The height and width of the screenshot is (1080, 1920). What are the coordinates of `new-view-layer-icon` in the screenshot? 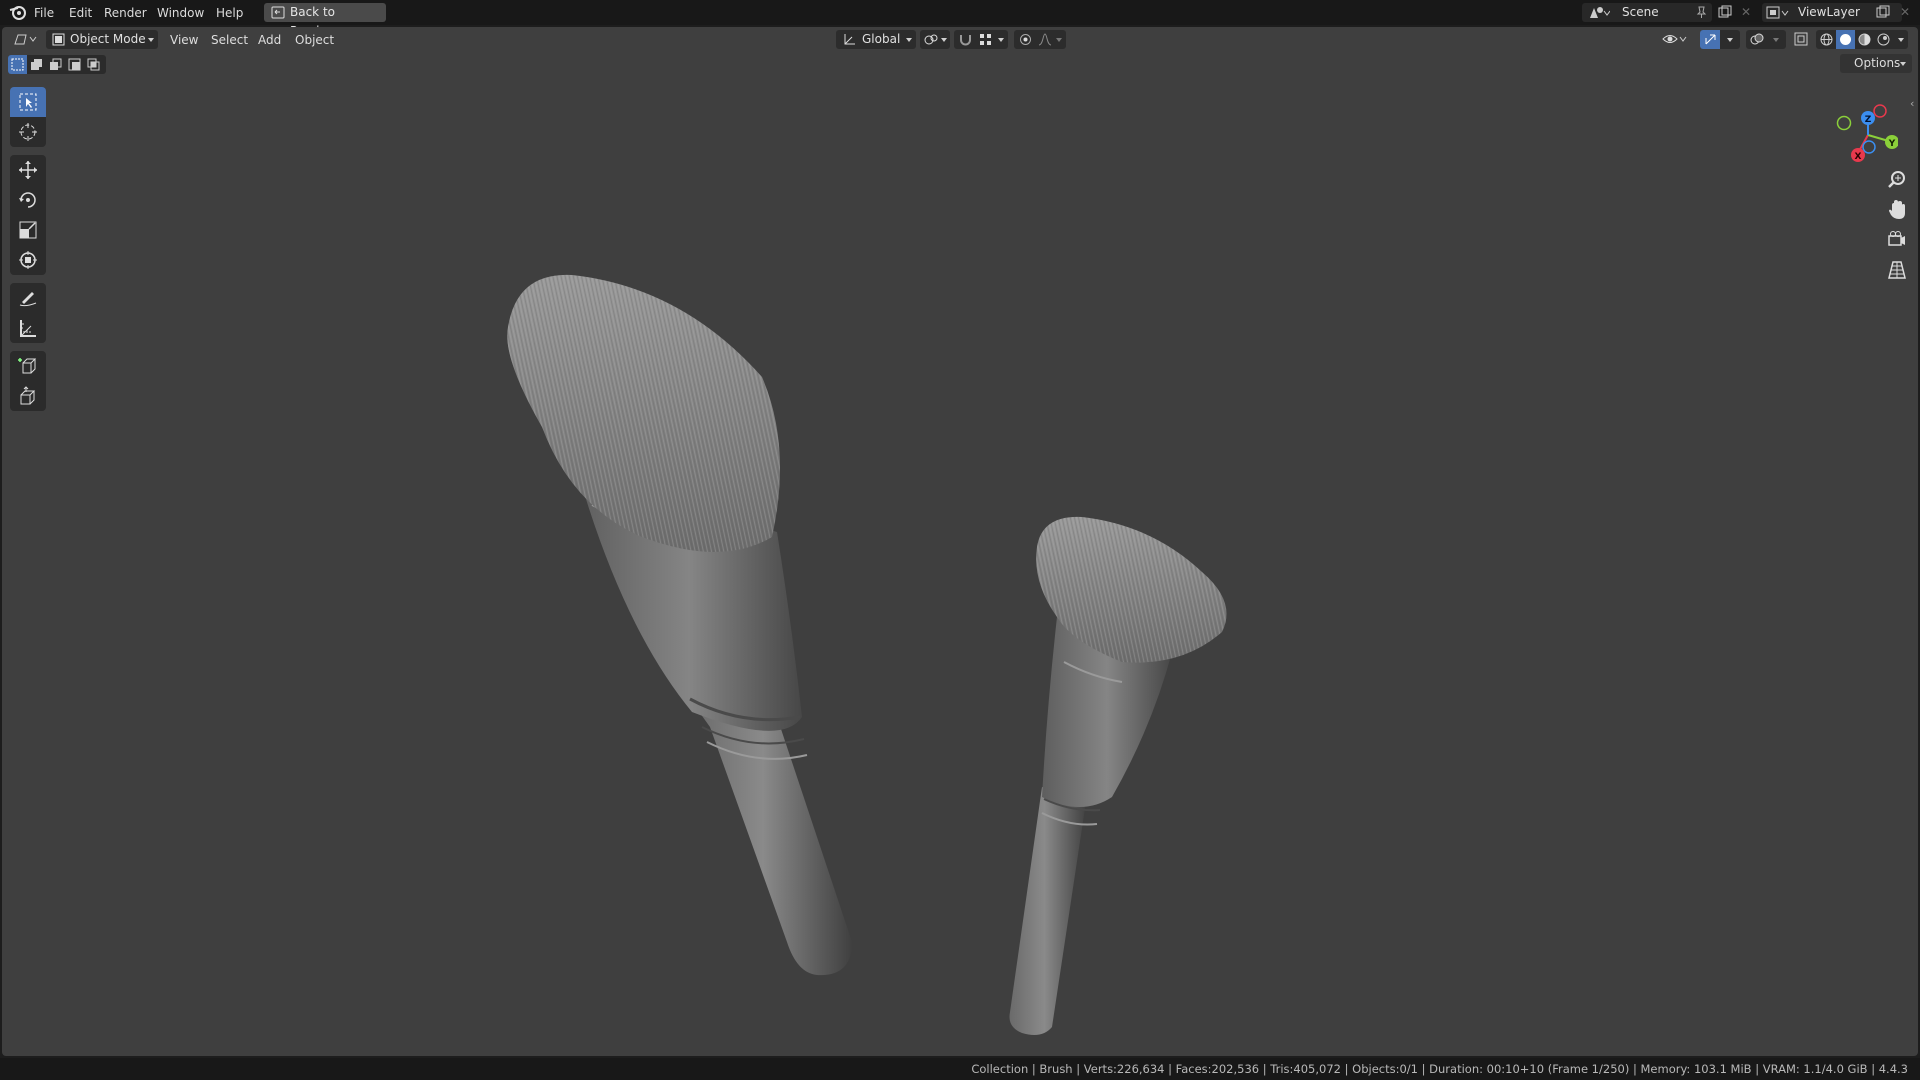 It's located at (1883, 13).